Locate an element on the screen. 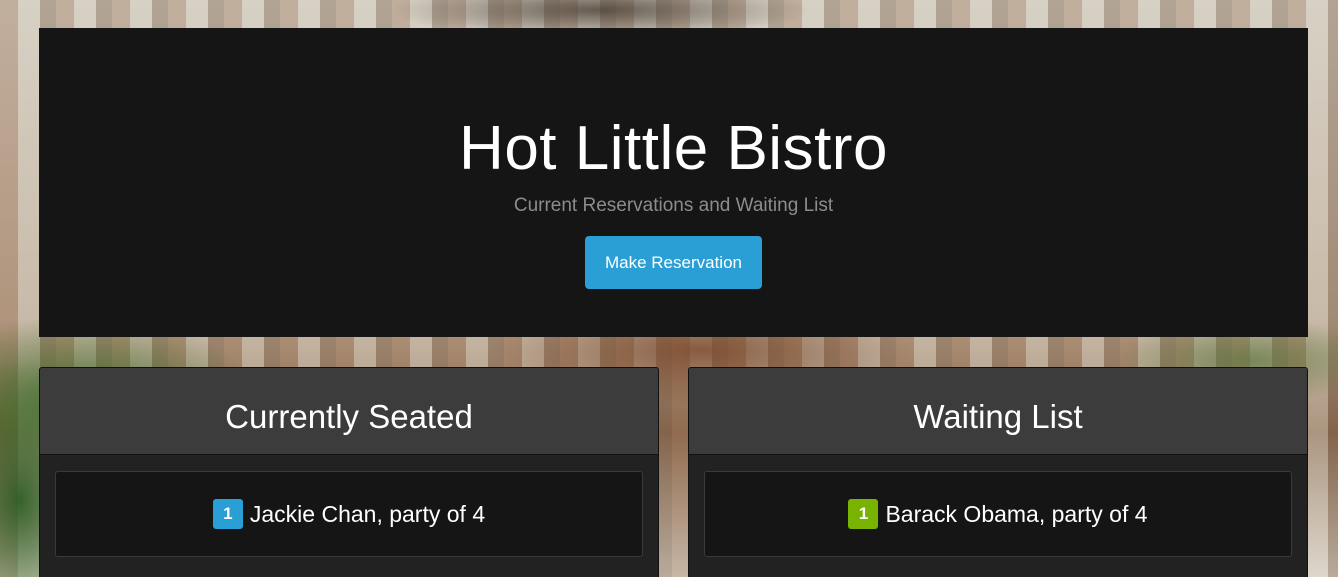  currently-seated-heading: Currently Seated is located at coordinates (349, 411).